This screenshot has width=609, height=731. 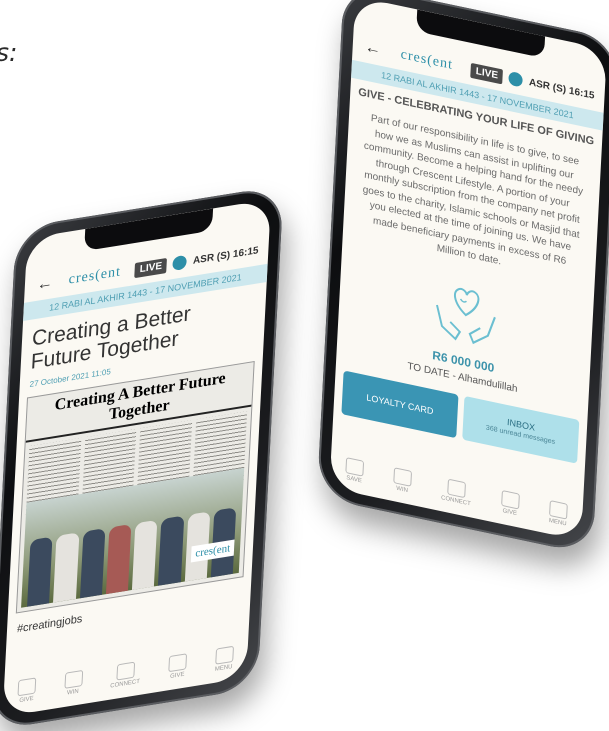 I want to click on partial-text: s:, so click(x=9, y=52).